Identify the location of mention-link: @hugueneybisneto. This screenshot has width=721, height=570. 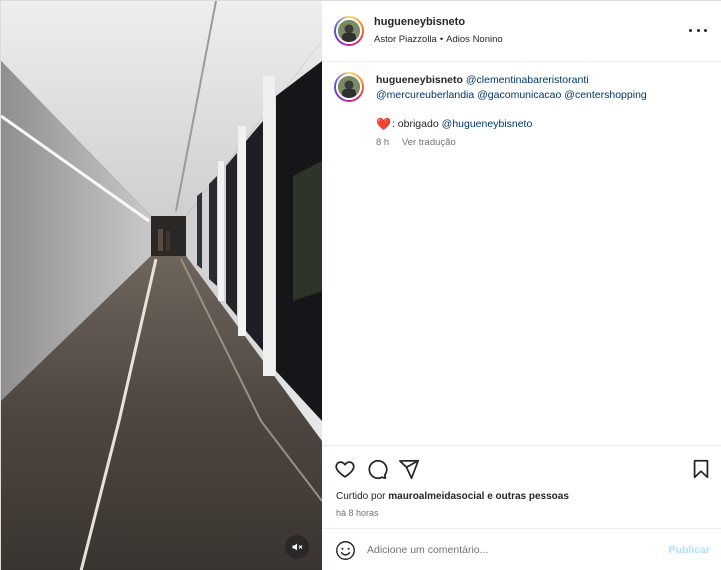
(487, 124).